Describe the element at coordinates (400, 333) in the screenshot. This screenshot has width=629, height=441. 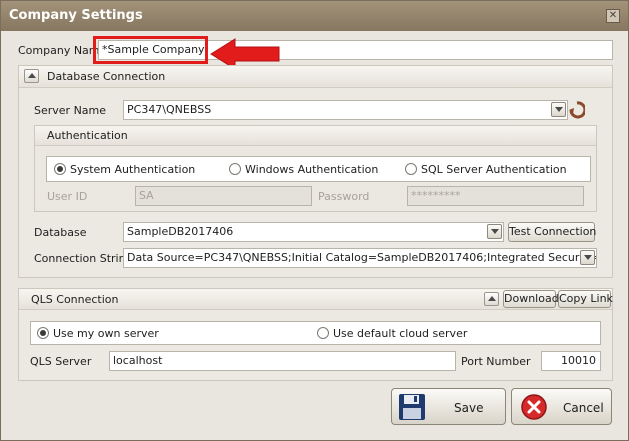
I see `use-default-cloud-server-label: Use default cloud server` at that location.